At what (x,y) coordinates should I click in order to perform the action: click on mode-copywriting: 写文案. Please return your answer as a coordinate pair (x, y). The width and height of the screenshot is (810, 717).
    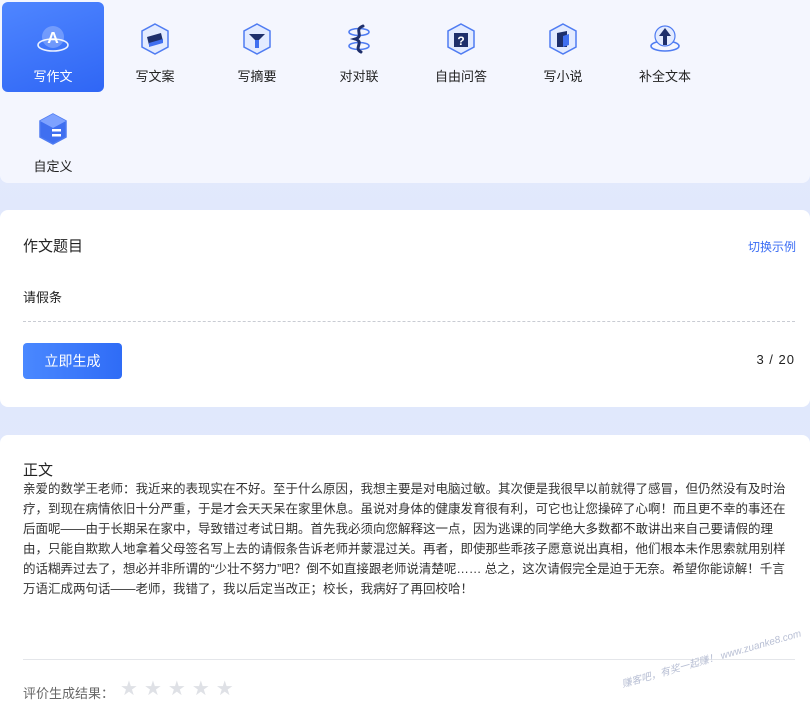
    Looking at the image, I should click on (155, 47).